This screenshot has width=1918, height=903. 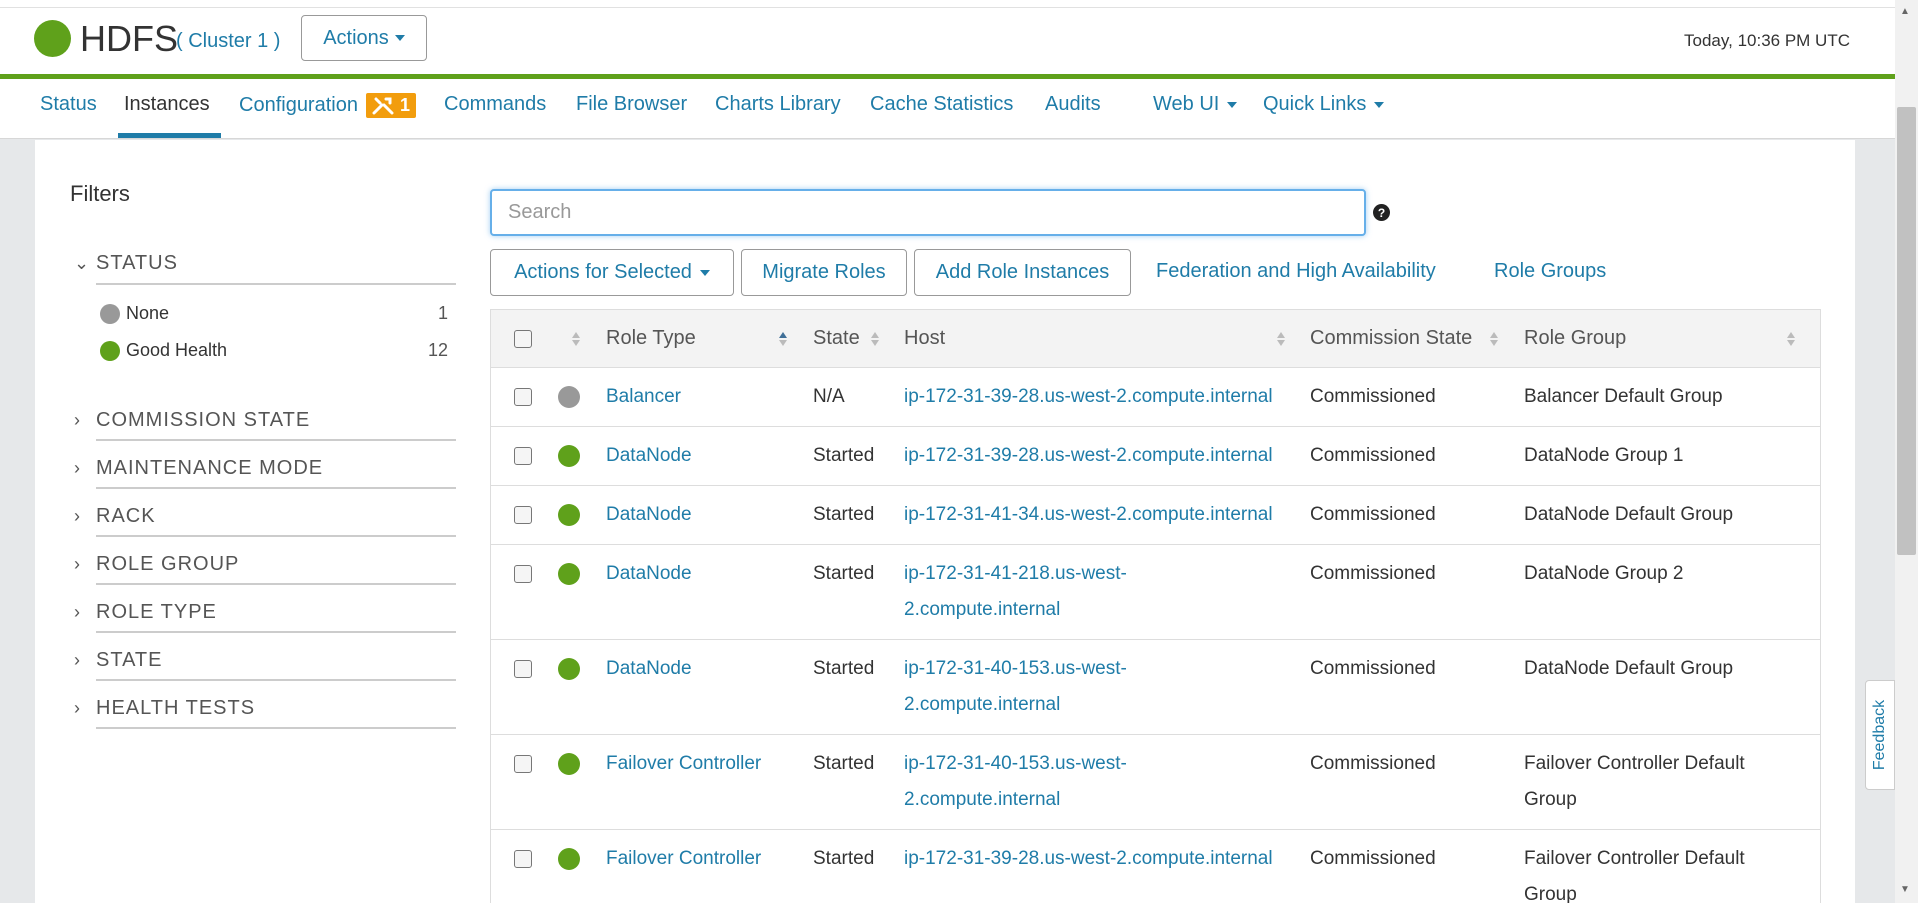 I want to click on scroll-down-icon: ▼, so click(x=1905, y=889).